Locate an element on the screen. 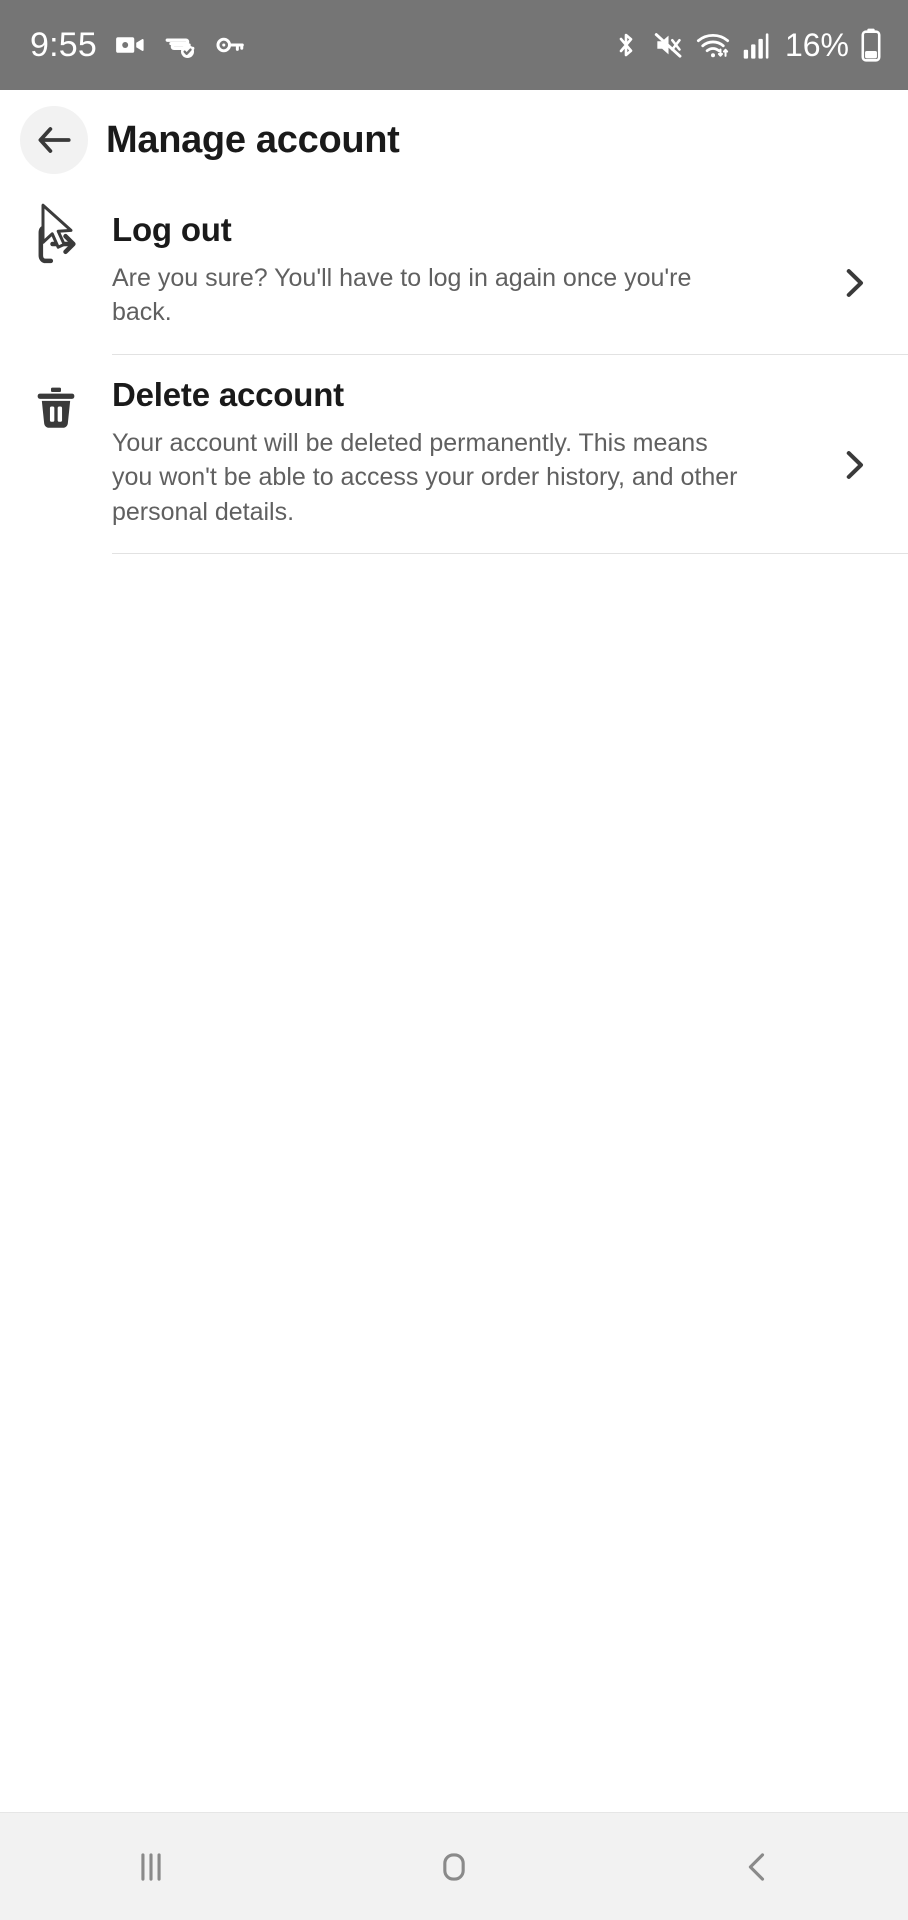 This screenshot has width=908, height=1920. android-nav-bar is located at coordinates (454, 1866).